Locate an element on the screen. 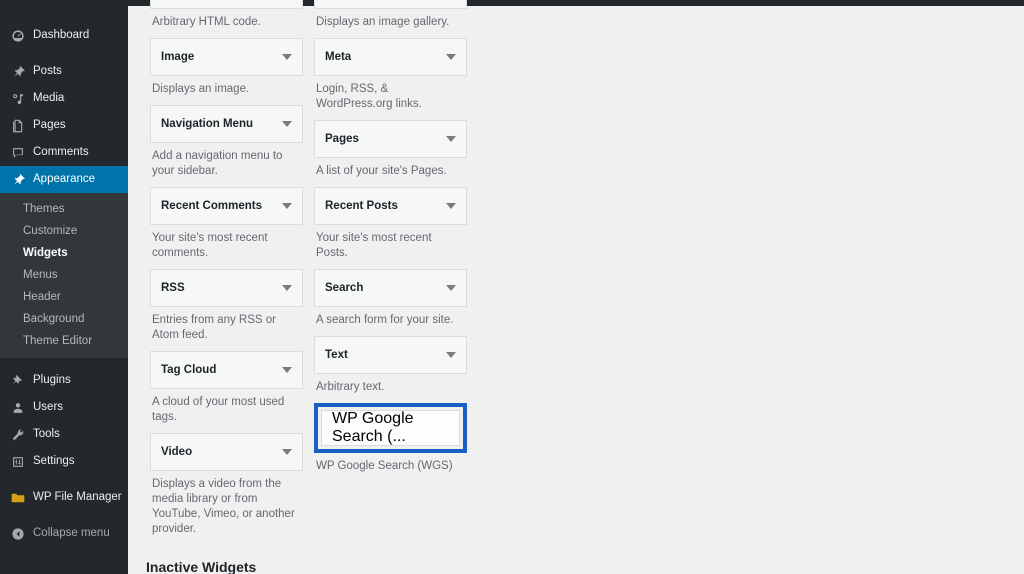  sidebar-item-label: Appearance is located at coordinates (64, 179).